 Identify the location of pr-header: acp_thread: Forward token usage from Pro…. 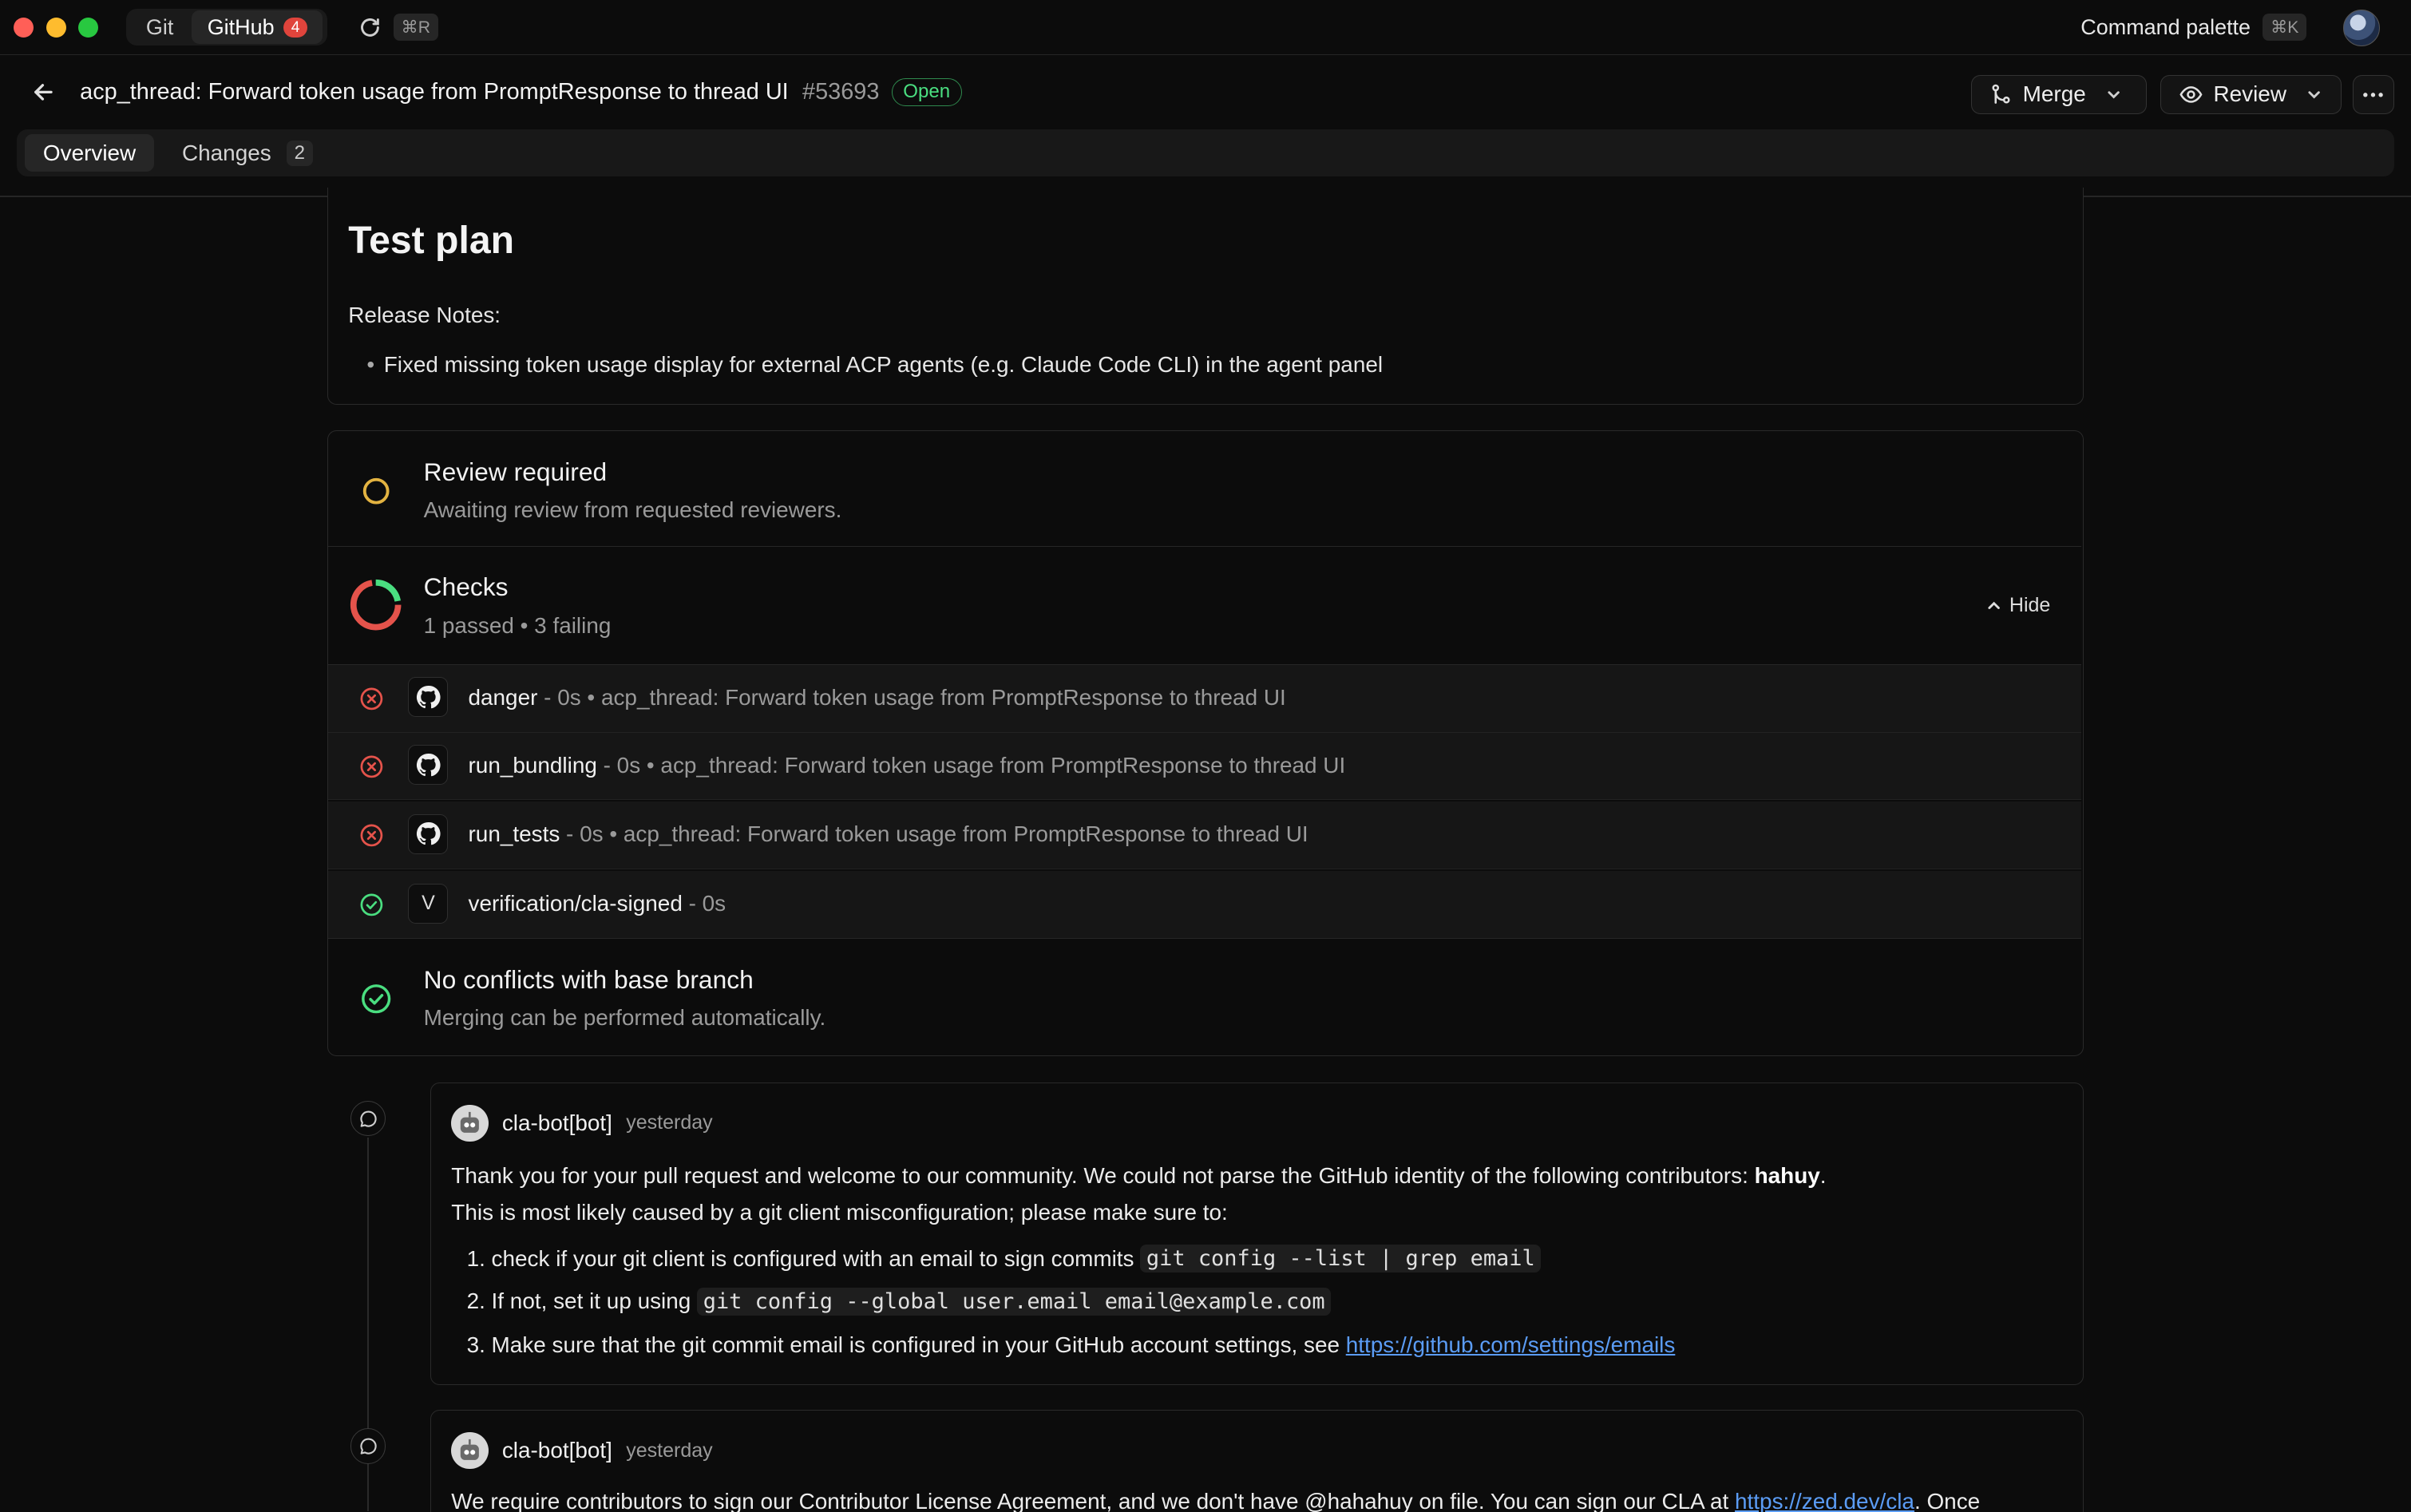
(1205, 92).